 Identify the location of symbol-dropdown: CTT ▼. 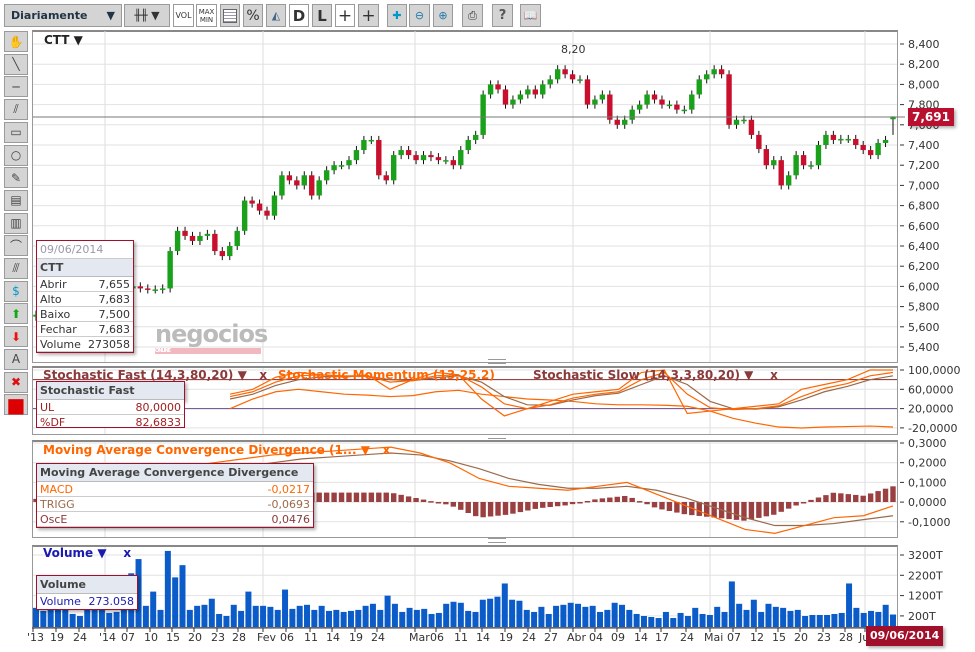
(63, 40).